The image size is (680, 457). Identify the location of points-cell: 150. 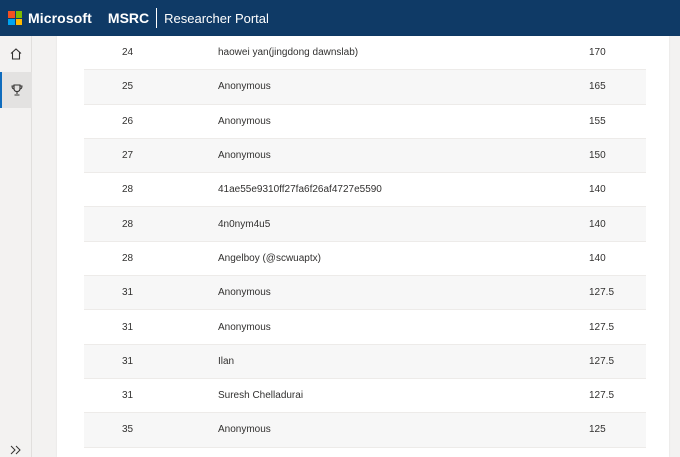
(597, 156).